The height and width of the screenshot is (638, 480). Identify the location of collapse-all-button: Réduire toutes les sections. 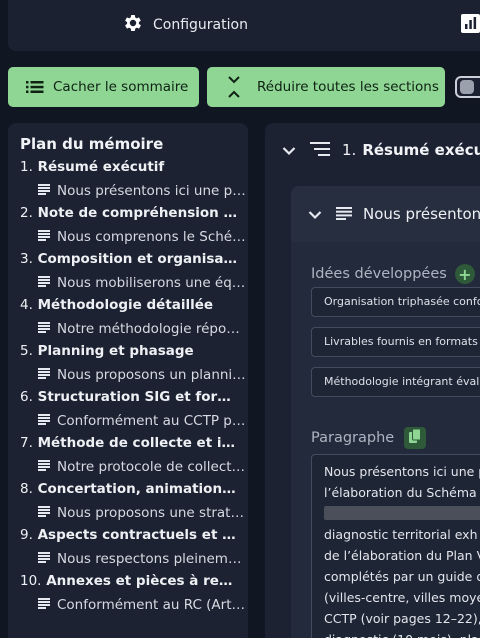
(326, 87).